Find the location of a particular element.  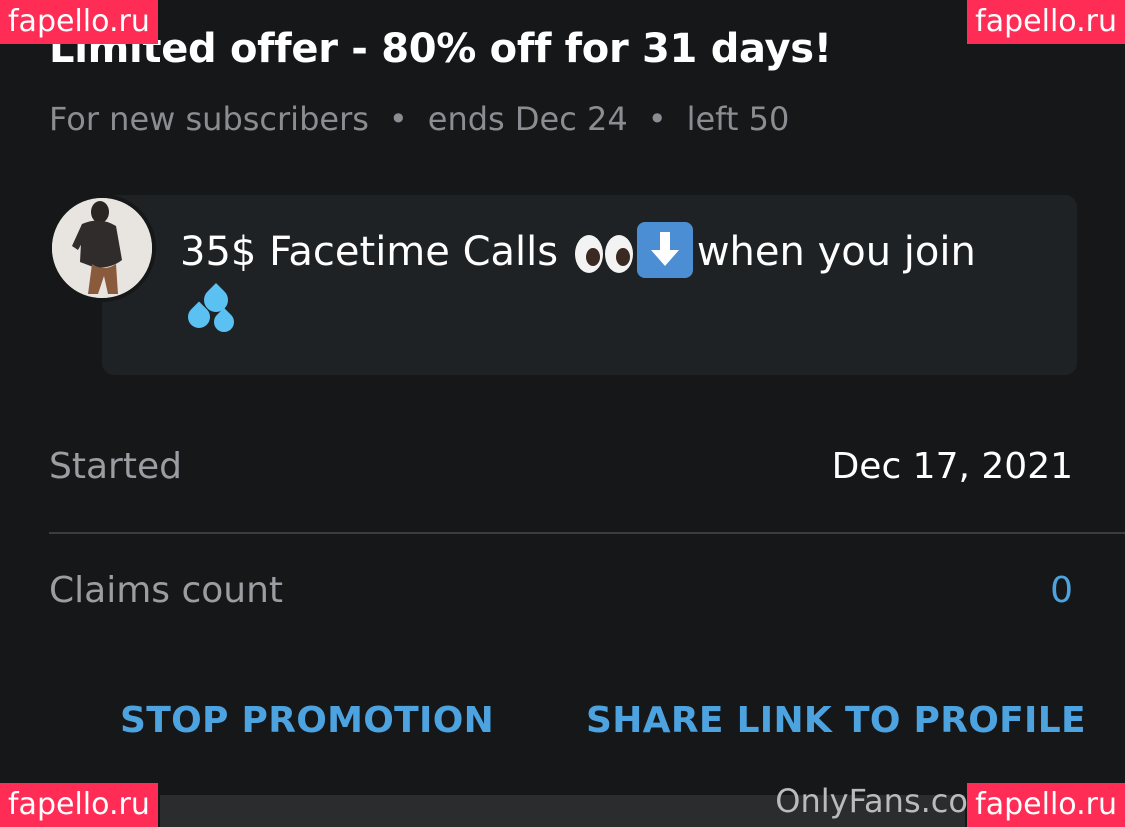

offer-audience: For new subscribers is located at coordinates (209, 119).